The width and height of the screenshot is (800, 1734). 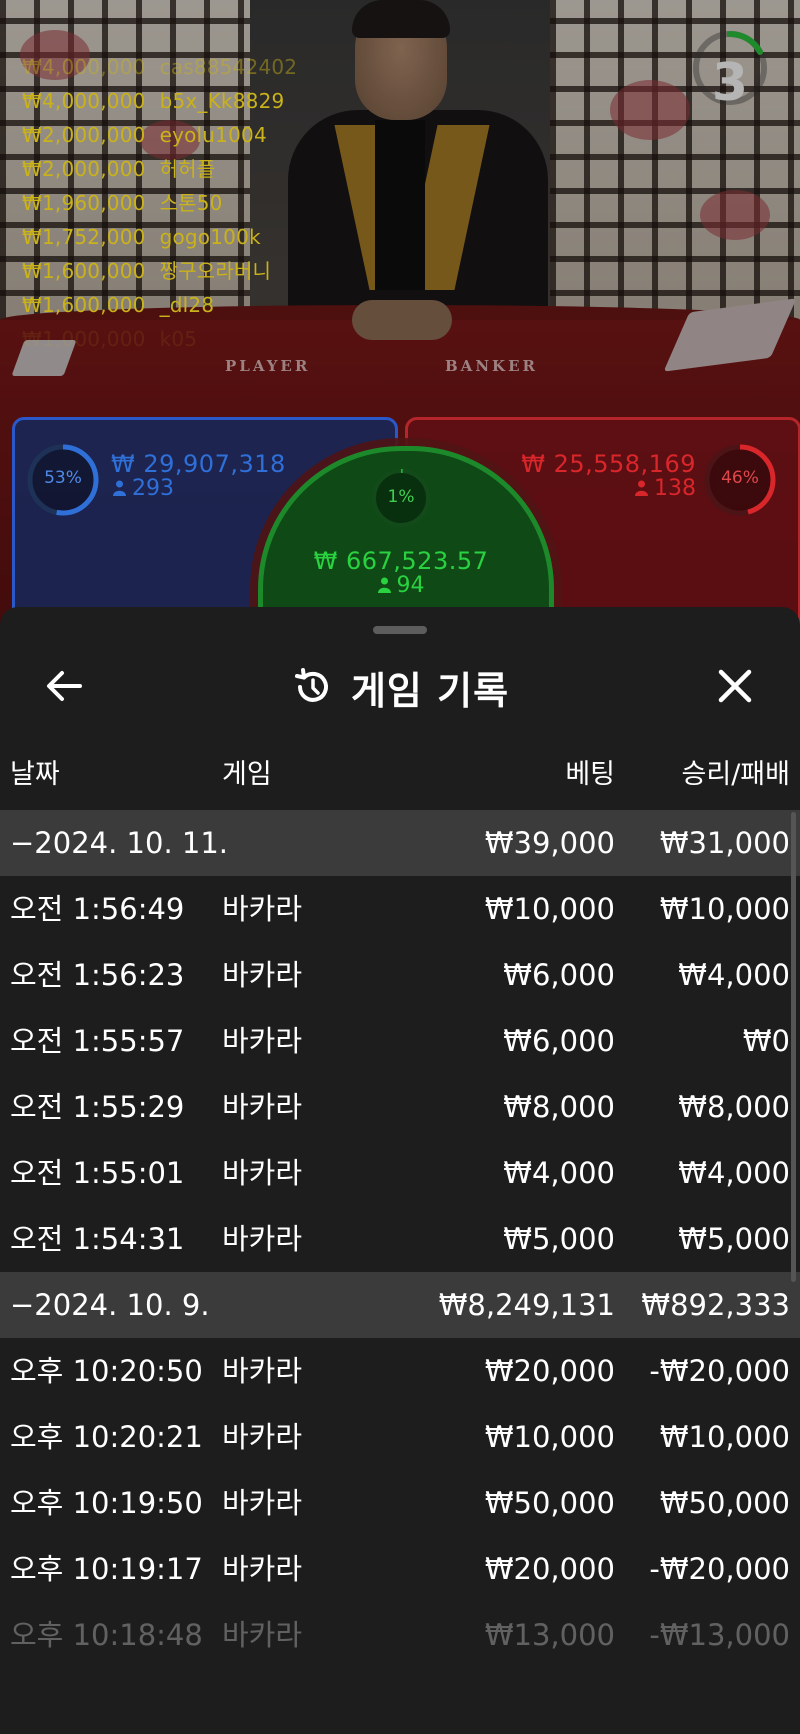 What do you see at coordinates (178, 339) in the screenshot?
I see `feed-username: k05` at bounding box center [178, 339].